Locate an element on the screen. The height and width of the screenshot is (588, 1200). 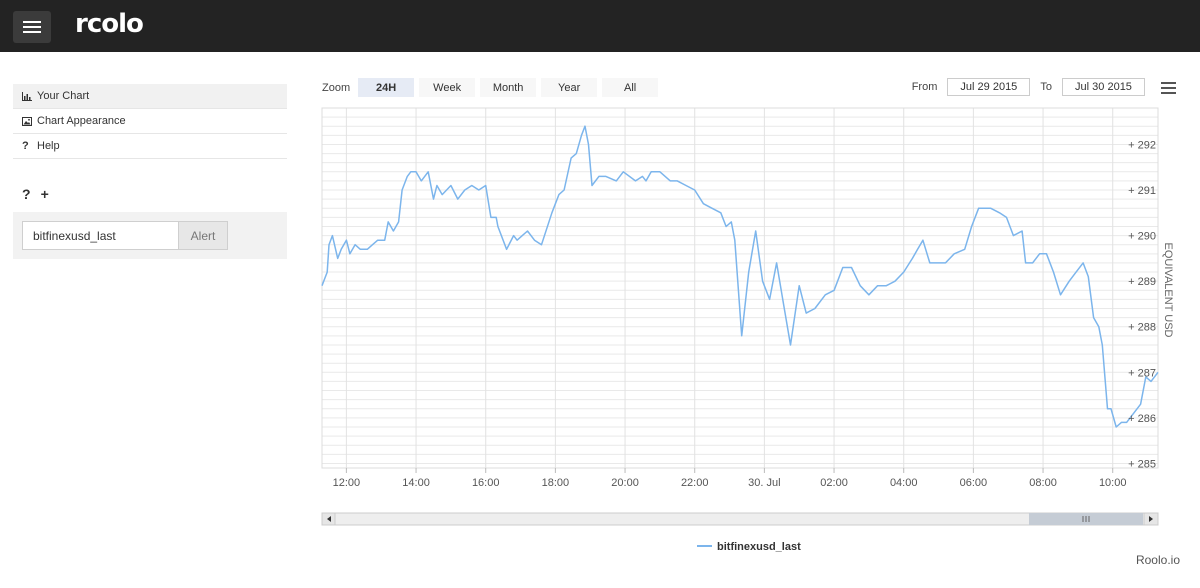
x-tick-label: 30. Jul is located at coordinates (764, 483).